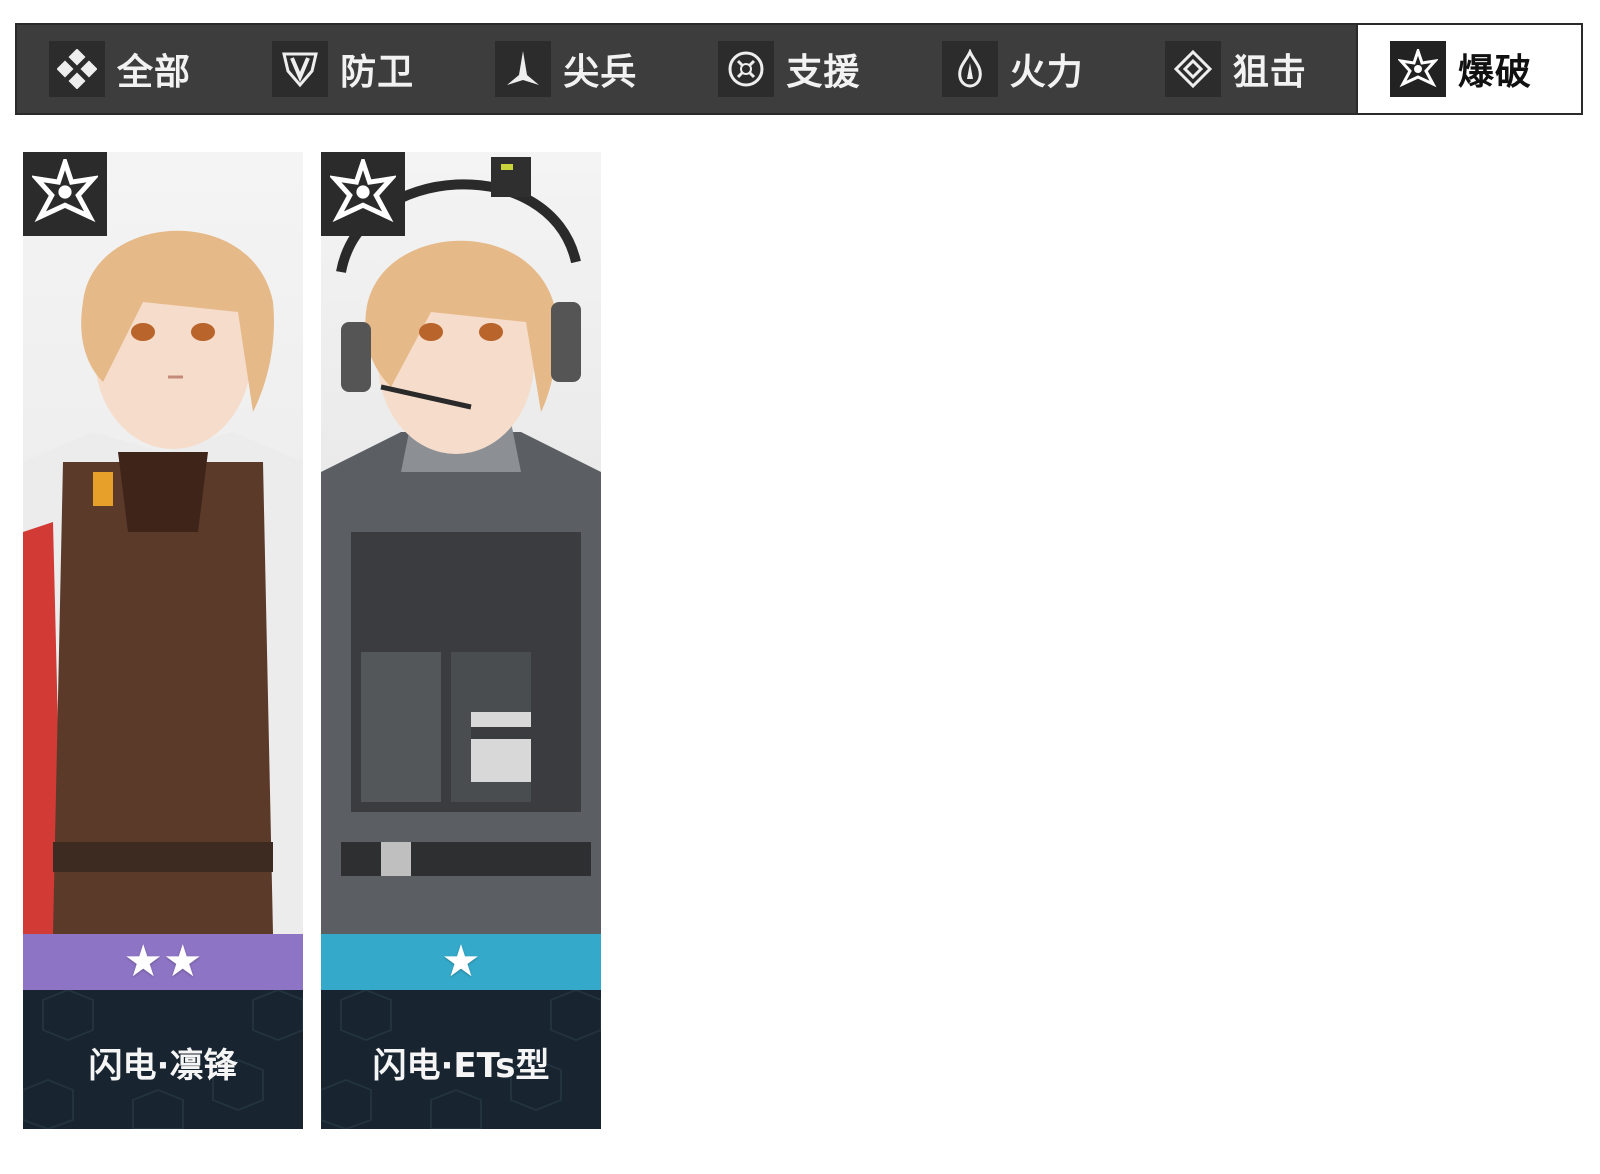  What do you see at coordinates (600, 72) in the screenshot?
I see `tab-label: 尖兵` at bounding box center [600, 72].